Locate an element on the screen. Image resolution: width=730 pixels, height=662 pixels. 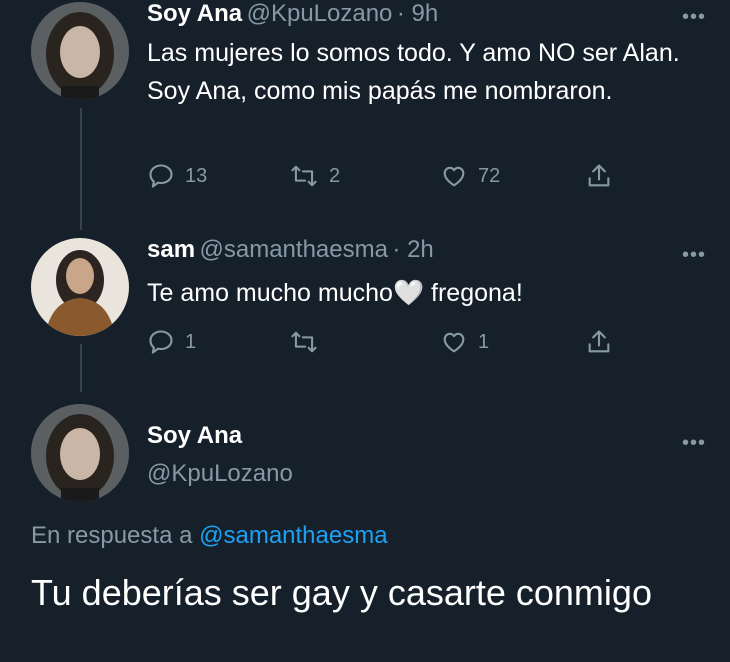
like-button: 72 is located at coordinates (470, 176).